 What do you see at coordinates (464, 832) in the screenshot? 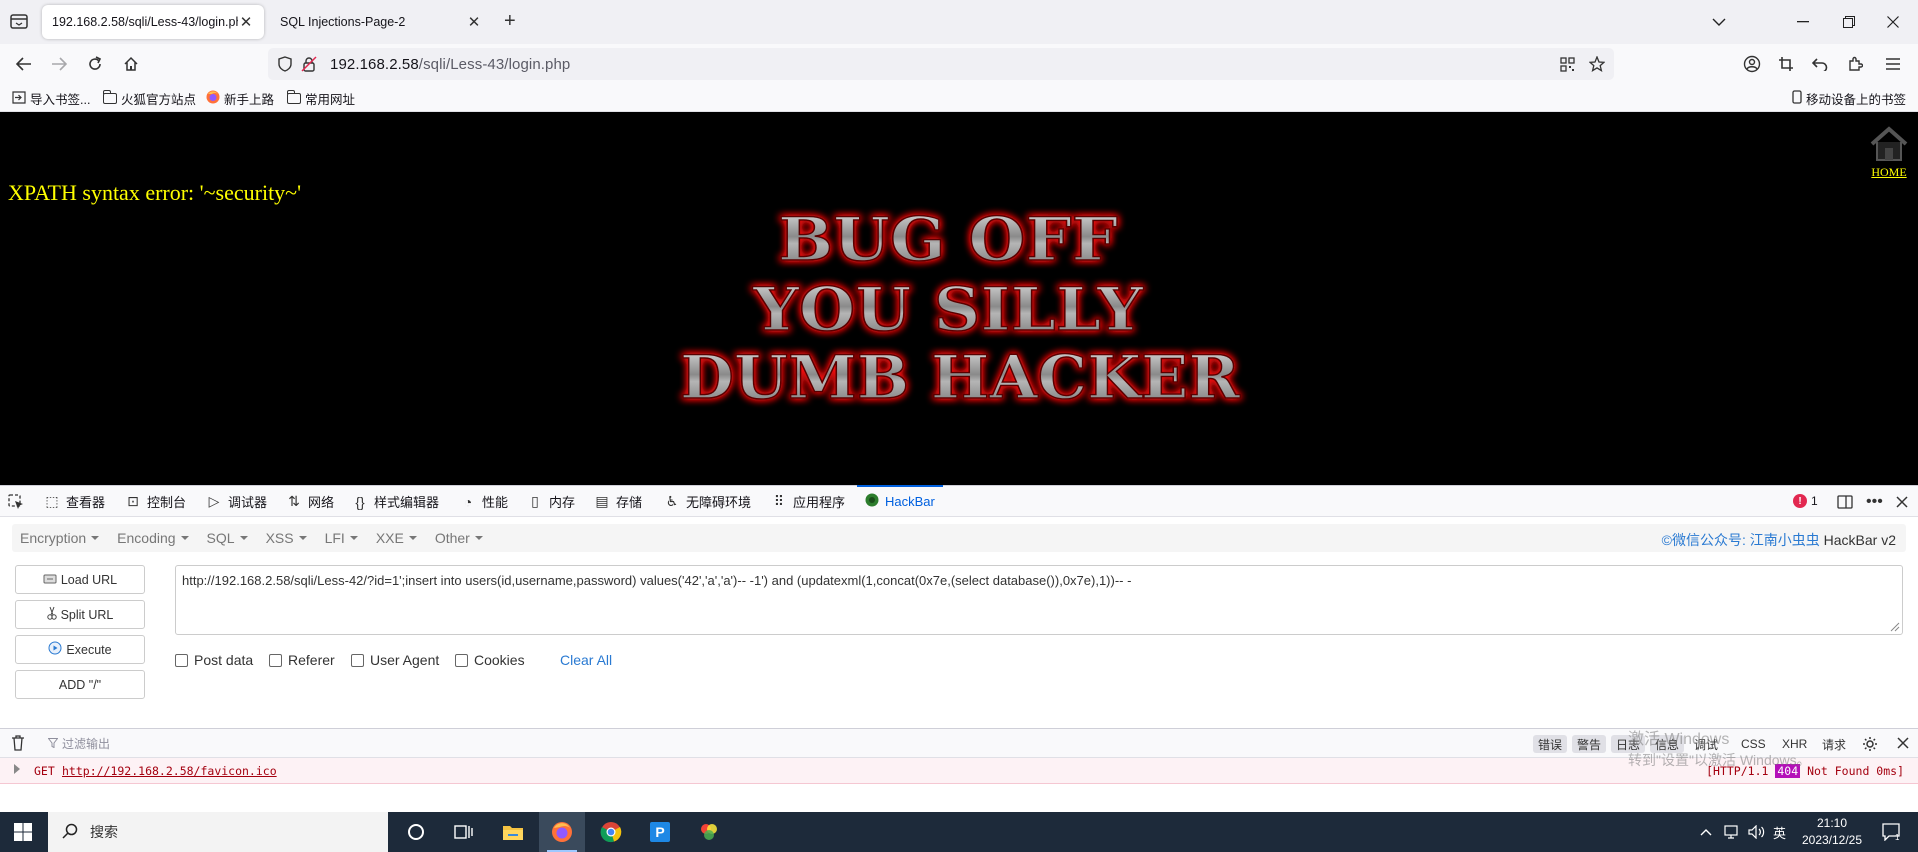
I see `task-view-icon` at bounding box center [464, 832].